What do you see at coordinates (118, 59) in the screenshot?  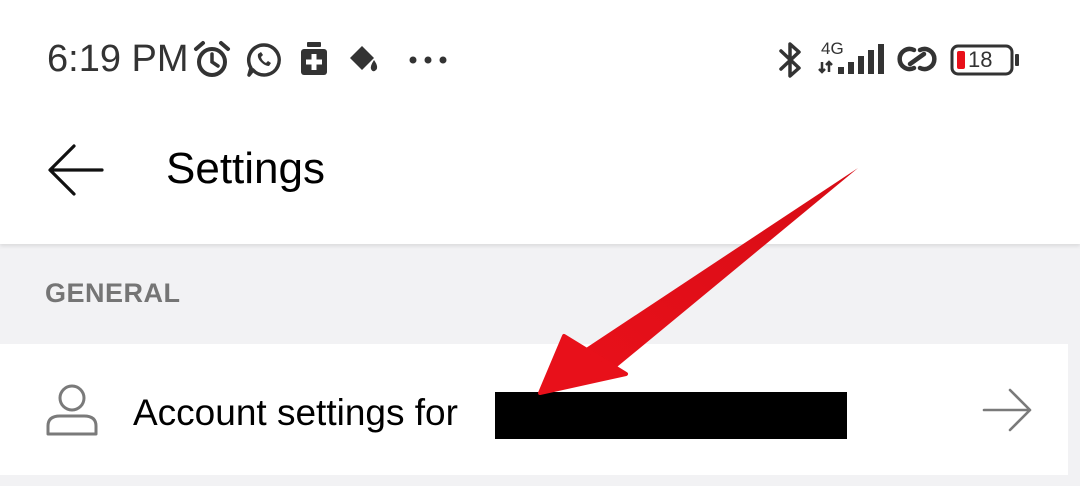 I see `status-time: 6:19 PM` at bounding box center [118, 59].